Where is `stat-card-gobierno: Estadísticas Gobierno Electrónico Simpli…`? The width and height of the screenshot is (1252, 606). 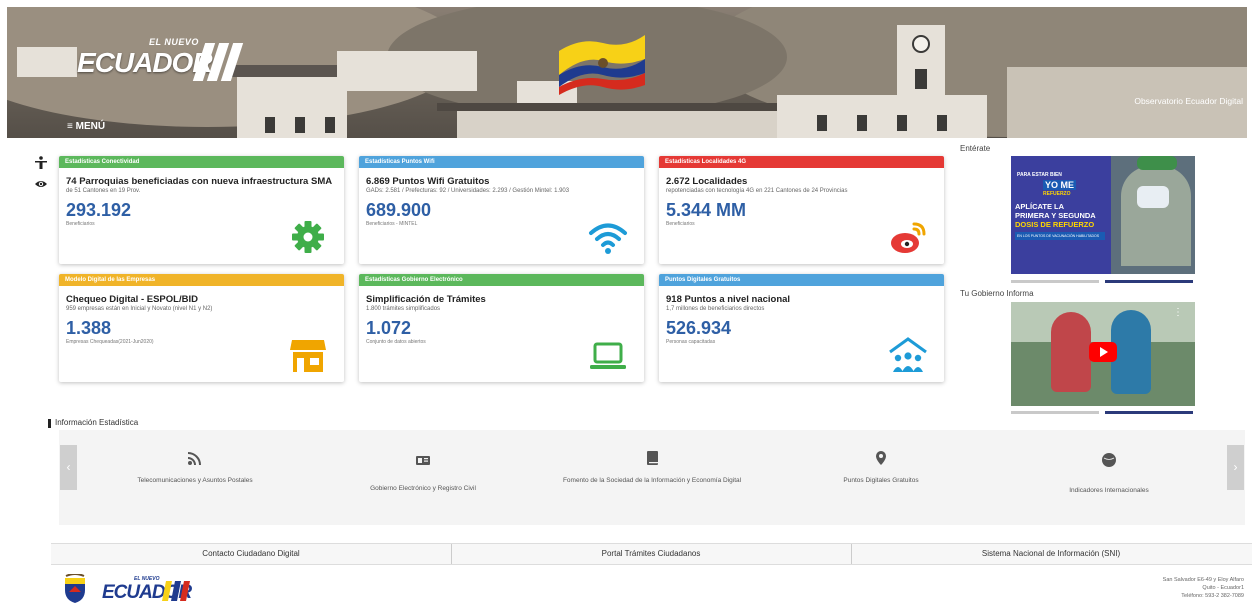 stat-card-gobierno: Estadísticas Gobierno Electrónico Simpli… is located at coordinates (501, 328).